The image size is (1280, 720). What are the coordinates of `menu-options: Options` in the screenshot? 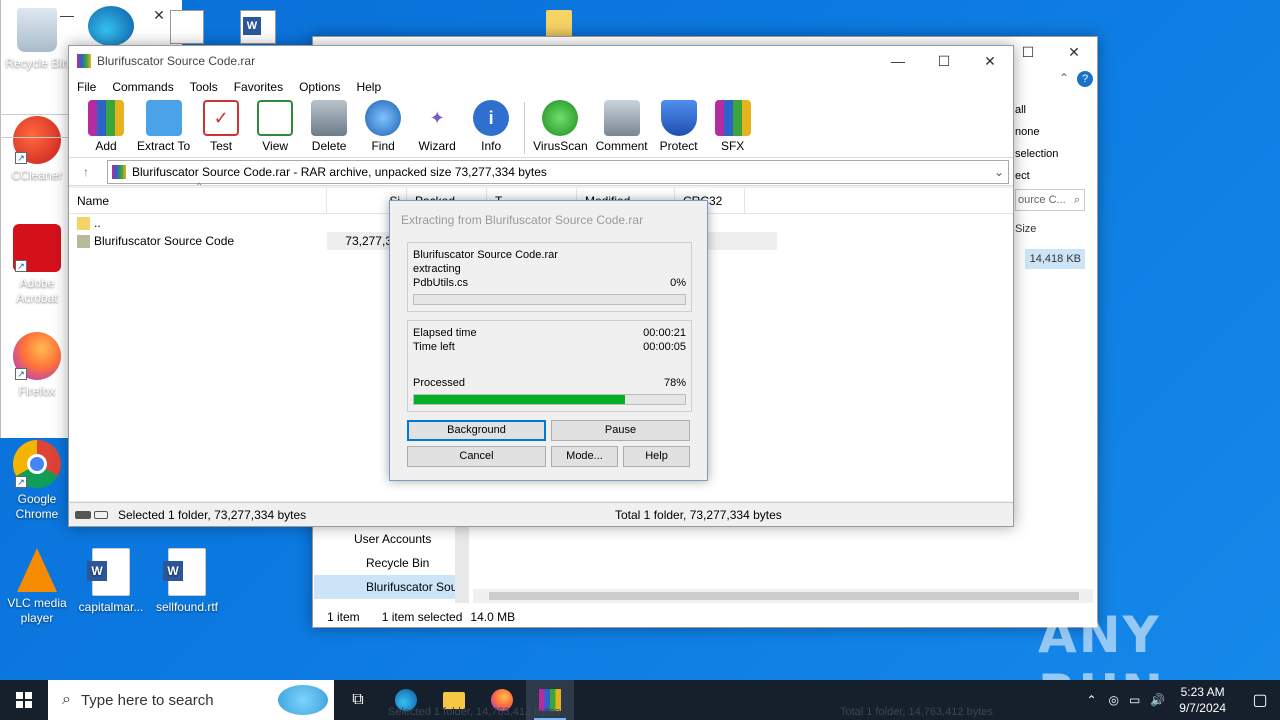 It's located at (319, 87).